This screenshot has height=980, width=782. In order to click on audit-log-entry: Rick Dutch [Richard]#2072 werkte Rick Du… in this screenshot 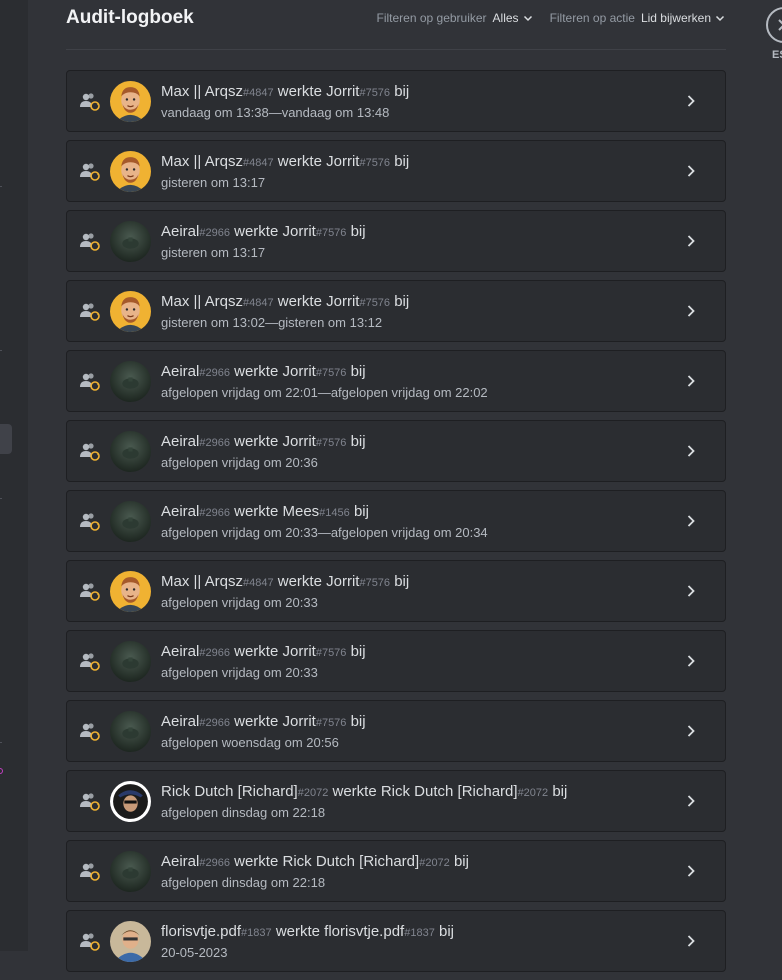, I will do `click(396, 801)`.